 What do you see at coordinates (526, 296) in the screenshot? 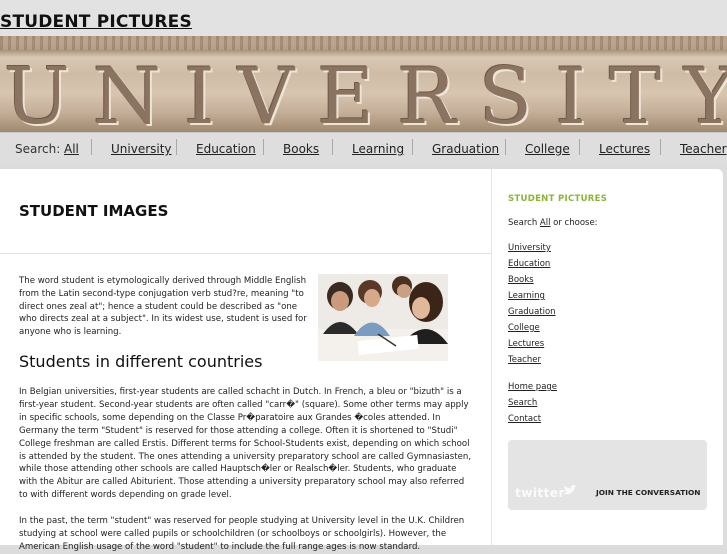
I see `sidebar-link-learning: Learning` at bounding box center [526, 296].